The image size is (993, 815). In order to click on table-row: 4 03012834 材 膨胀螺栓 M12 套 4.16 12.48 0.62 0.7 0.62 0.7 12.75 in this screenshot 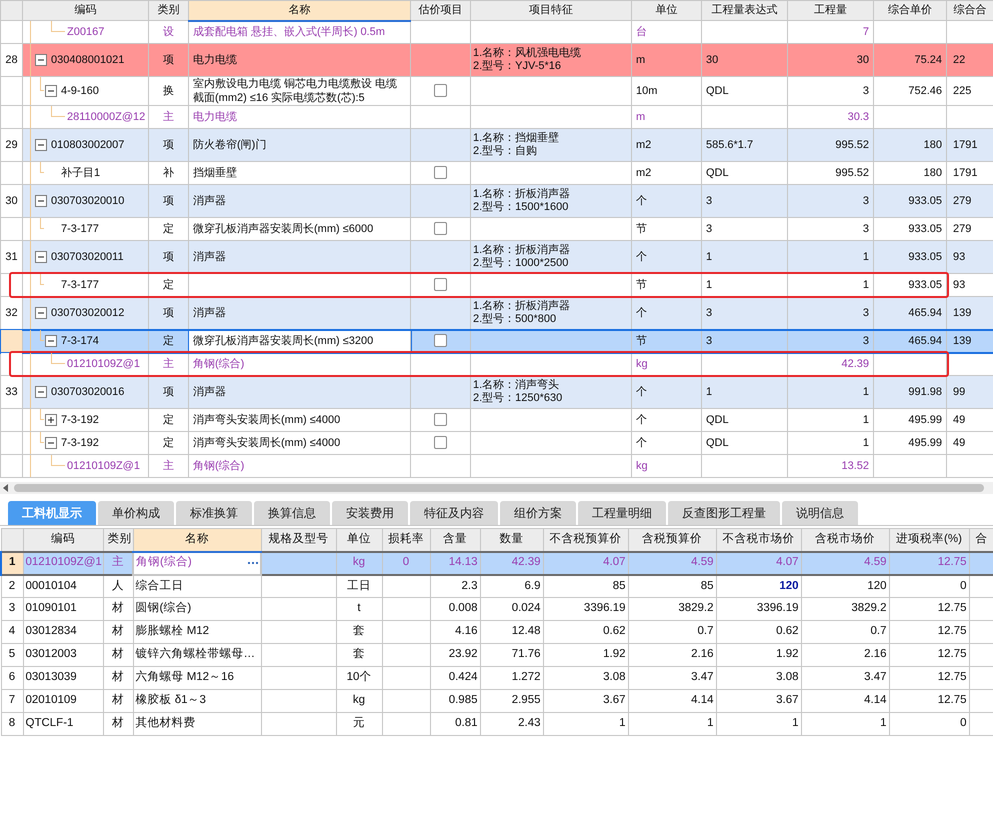, I will do `click(497, 632)`.